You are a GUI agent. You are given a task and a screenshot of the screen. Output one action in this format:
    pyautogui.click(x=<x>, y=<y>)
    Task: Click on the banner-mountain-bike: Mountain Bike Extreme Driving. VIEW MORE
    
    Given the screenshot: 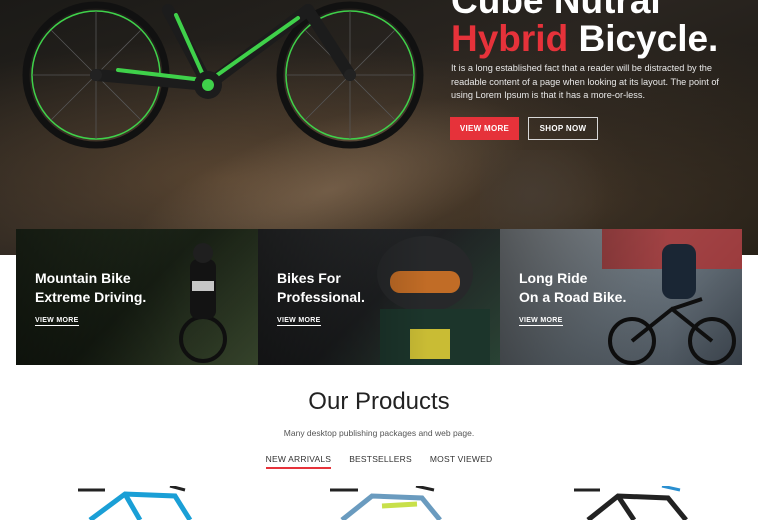 What is the action you would take?
    pyautogui.click(x=137, y=297)
    